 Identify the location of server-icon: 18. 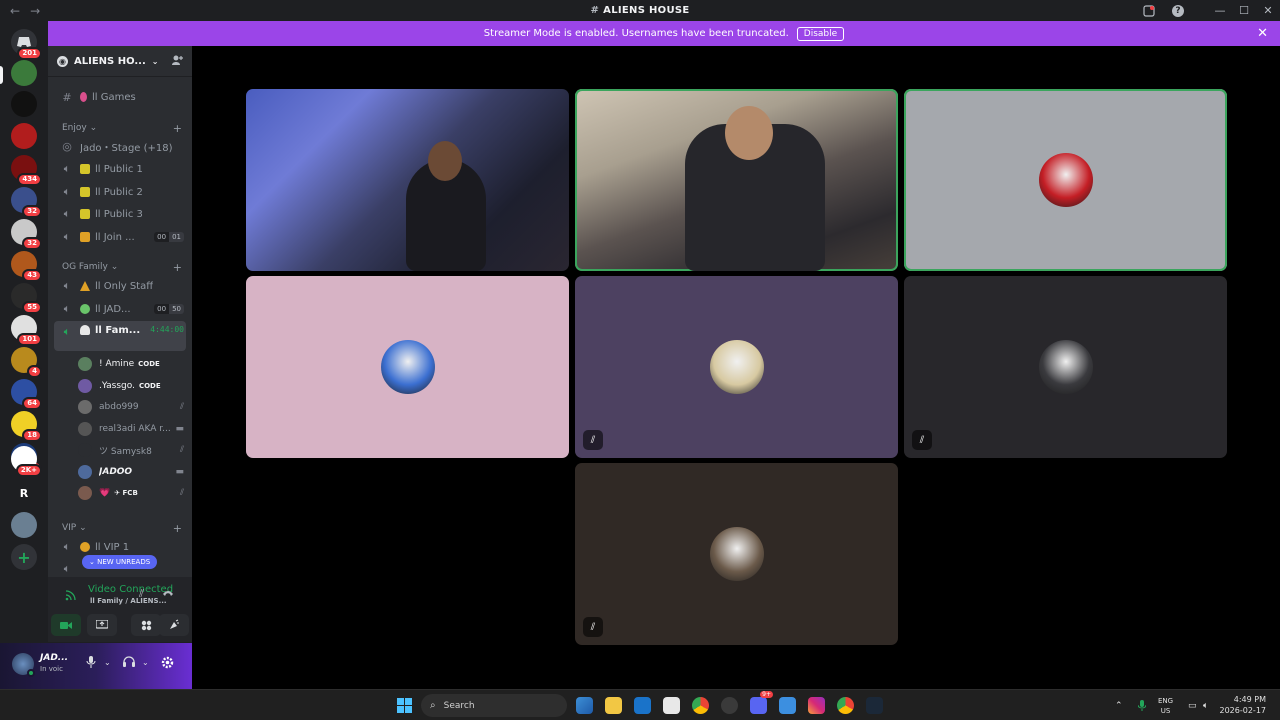
(26, 426).